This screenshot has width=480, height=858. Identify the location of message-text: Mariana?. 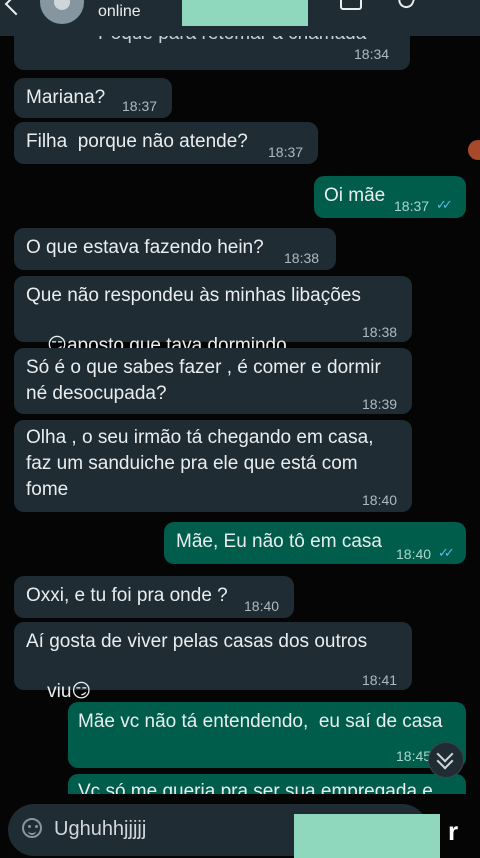
(66, 97).